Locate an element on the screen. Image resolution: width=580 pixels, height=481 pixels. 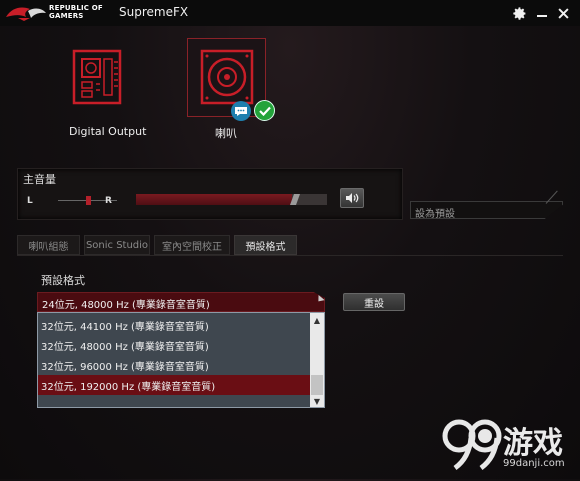
balance-left-label: L is located at coordinates (30, 201).